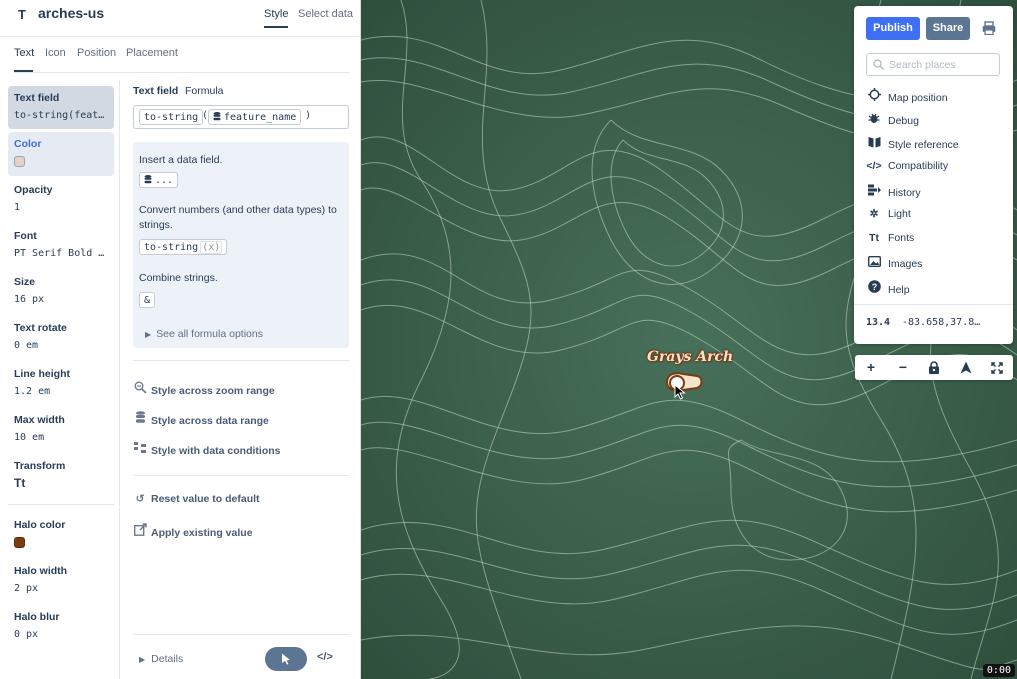  Describe the element at coordinates (40, 466) in the screenshot. I see `prop-label: Transform` at that location.